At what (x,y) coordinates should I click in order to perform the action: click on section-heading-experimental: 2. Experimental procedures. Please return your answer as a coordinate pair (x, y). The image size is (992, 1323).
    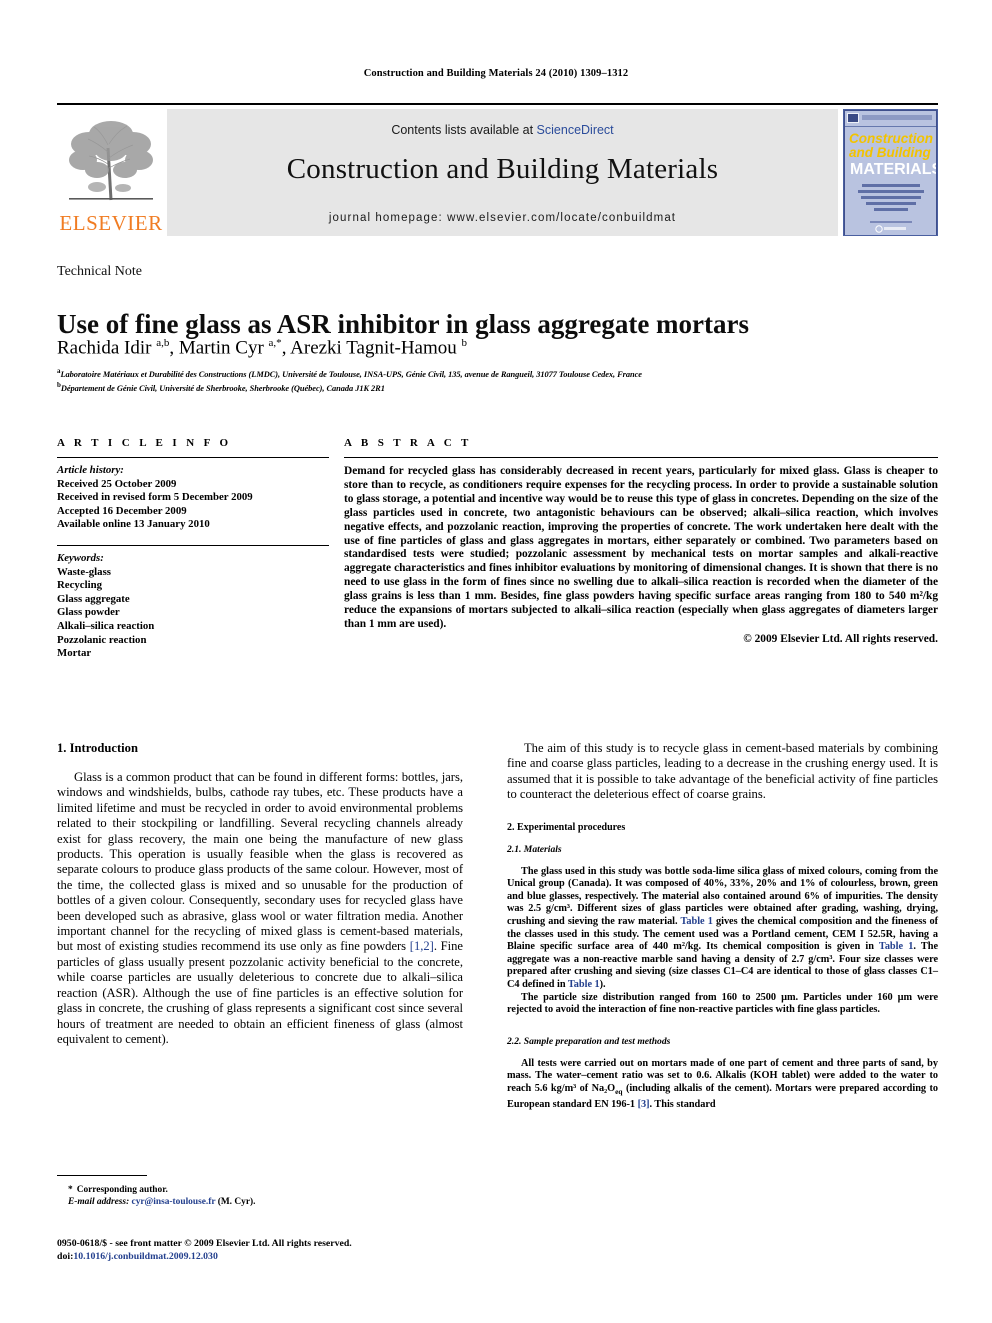
    Looking at the image, I should click on (566, 827).